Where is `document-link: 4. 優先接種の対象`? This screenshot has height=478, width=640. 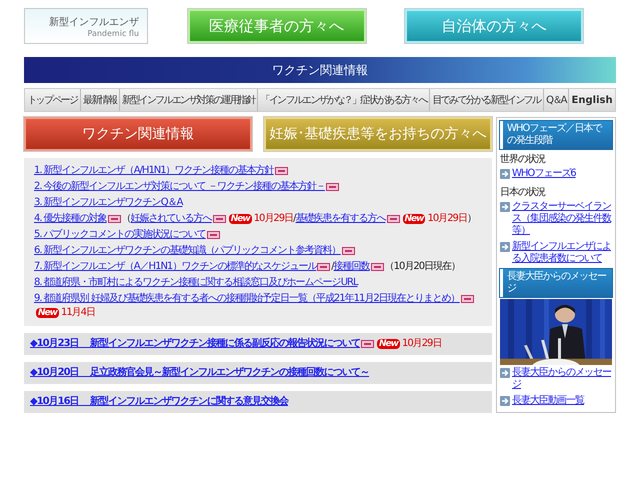 document-link: 4. 優先接種の対象 is located at coordinates (70, 219).